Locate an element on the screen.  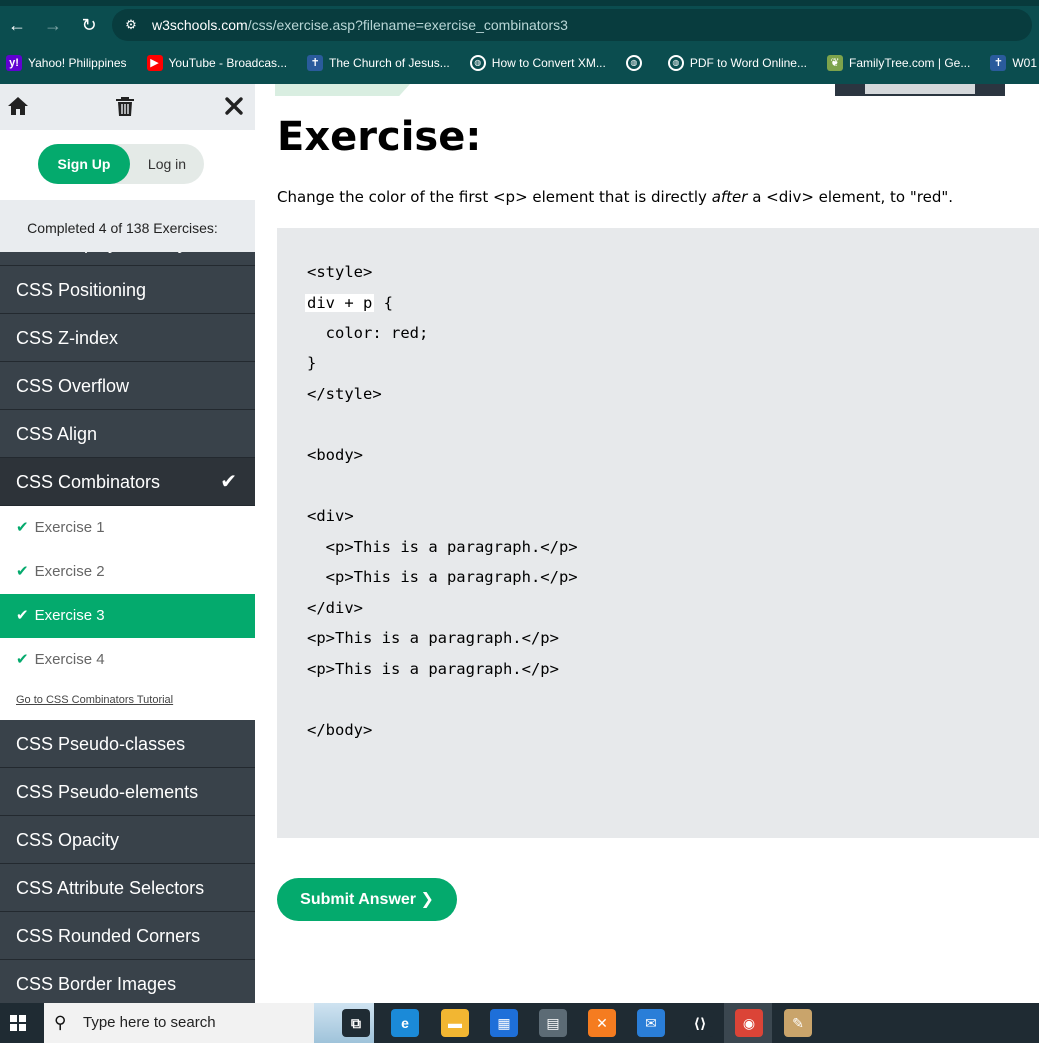
store-icon: ▦ is located at coordinates (504, 1023).